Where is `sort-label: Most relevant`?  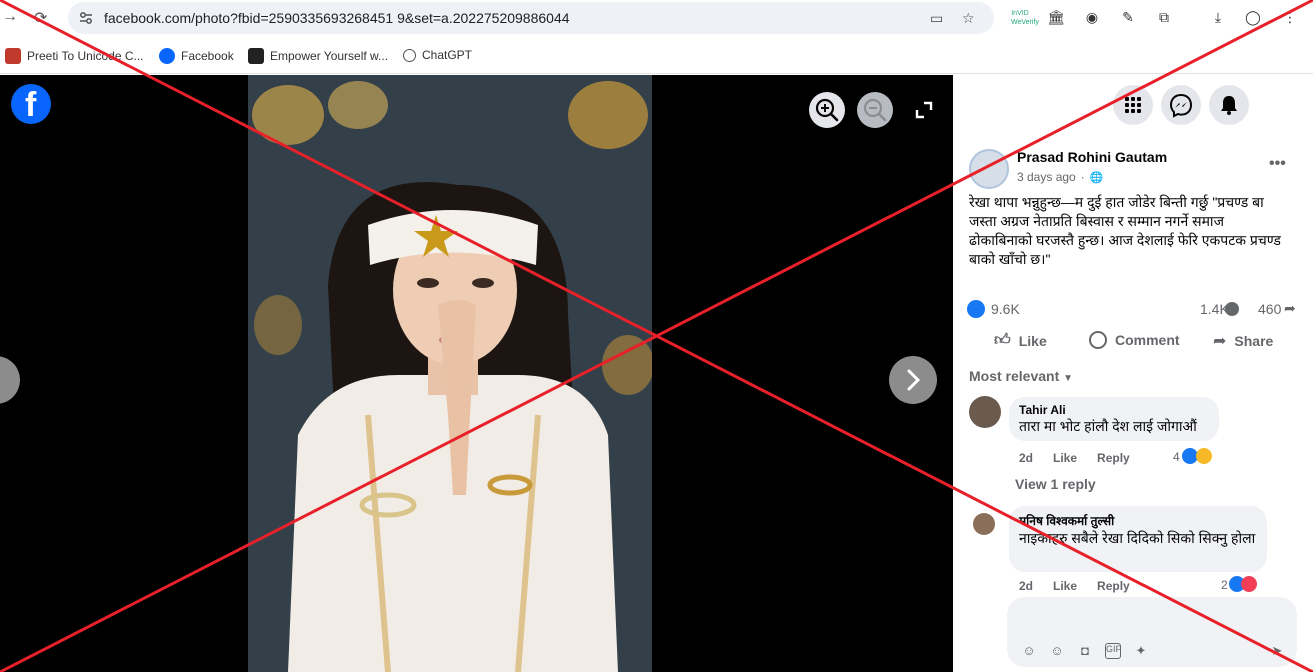
sort-label: Most relevant is located at coordinates (1014, 376).